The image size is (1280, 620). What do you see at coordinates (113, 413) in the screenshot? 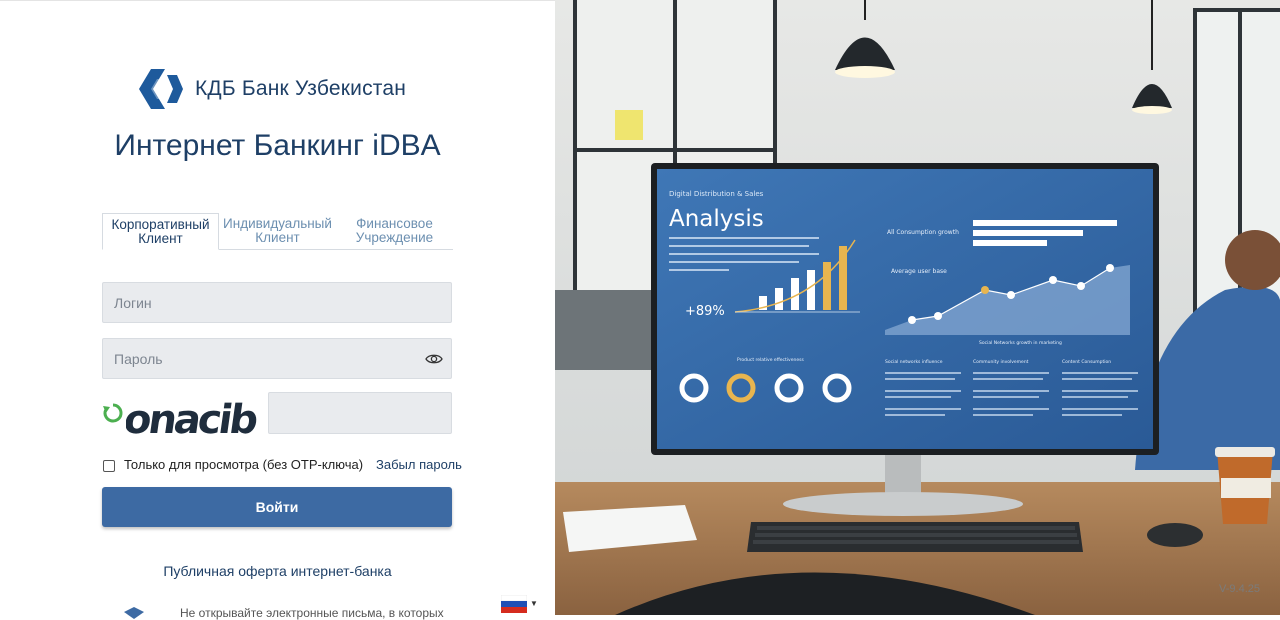
I see `refresh-captcha-icon` at bounding box center [113, 413].